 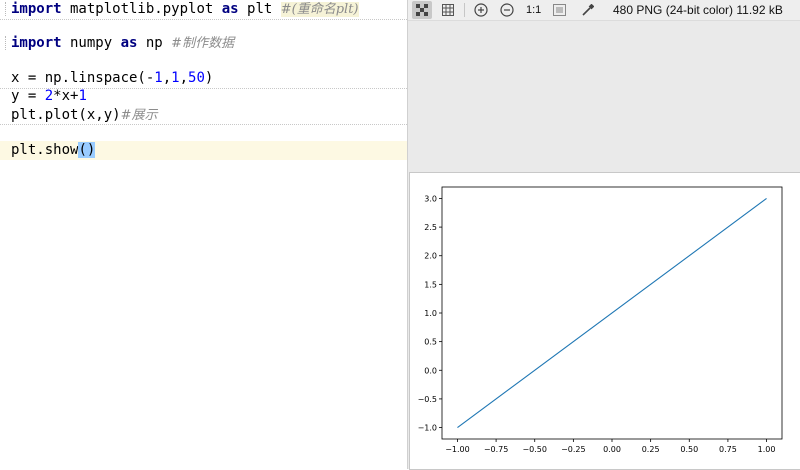 I want to click on code-token: (), so click(x=87, y=150).